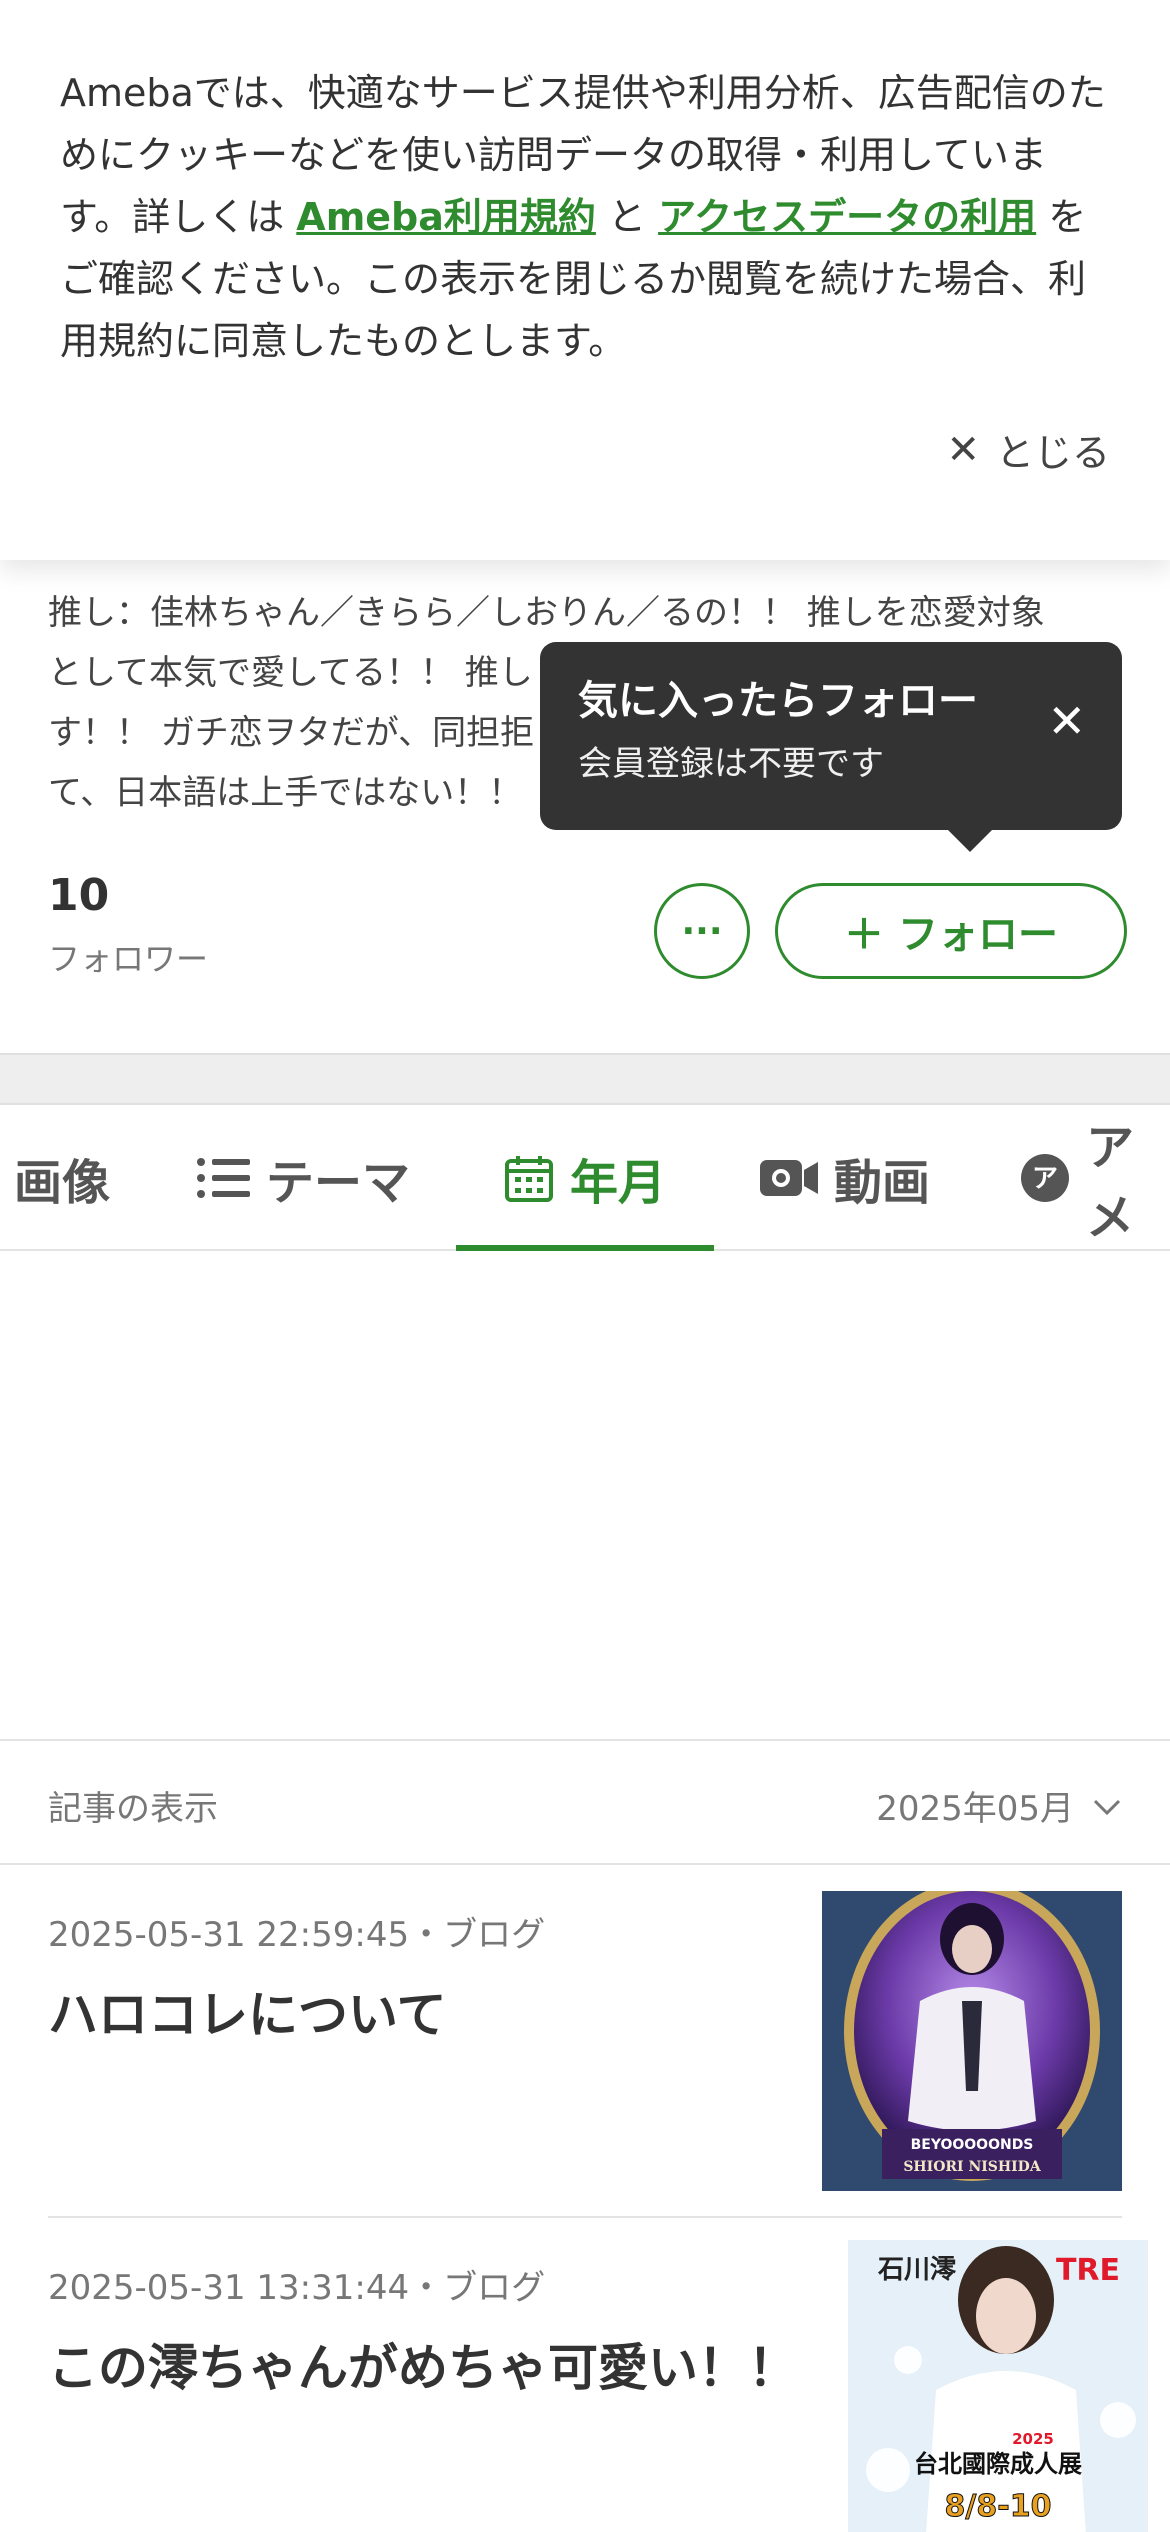 Image resolution: width=1170 pixels, height=2532 pixels. Describe the element at coordinates (978, 935) in the screenshot. I see `follow-label: フォロー` at that location.